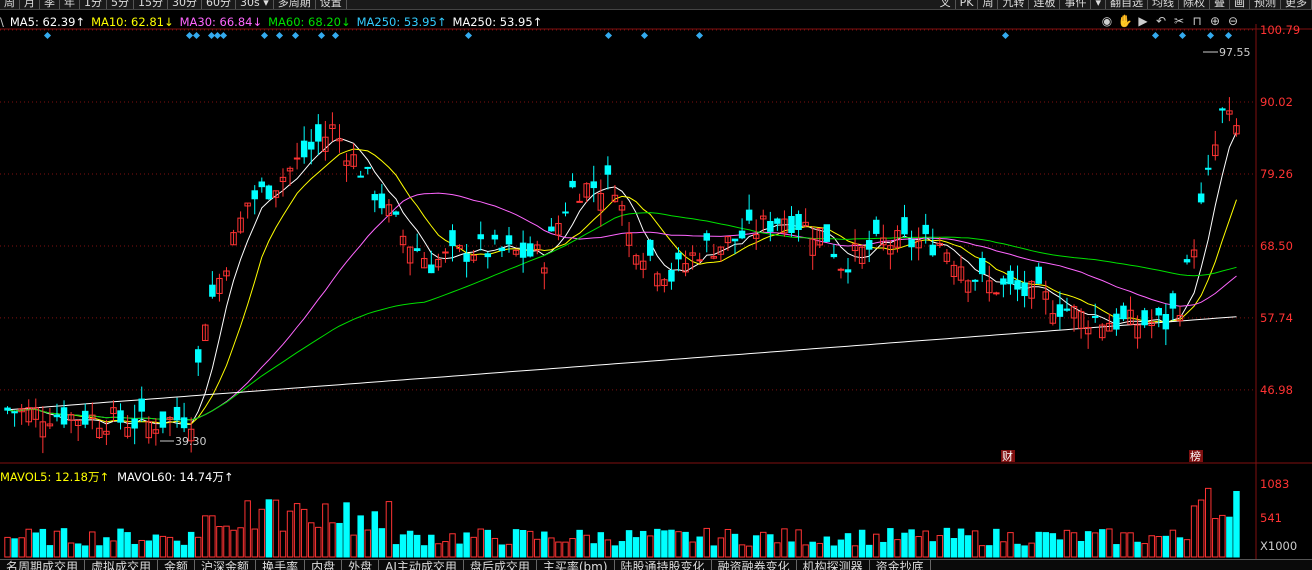  I want to click on legend-ma60: MA60: 68.20↓, so click(309, 22).